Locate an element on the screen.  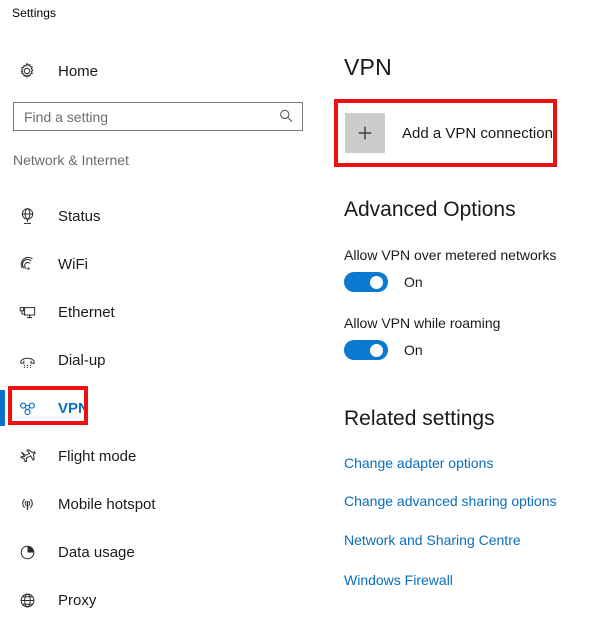
sidebar-item-vpn: VPN is located at coordinates (165, 408).